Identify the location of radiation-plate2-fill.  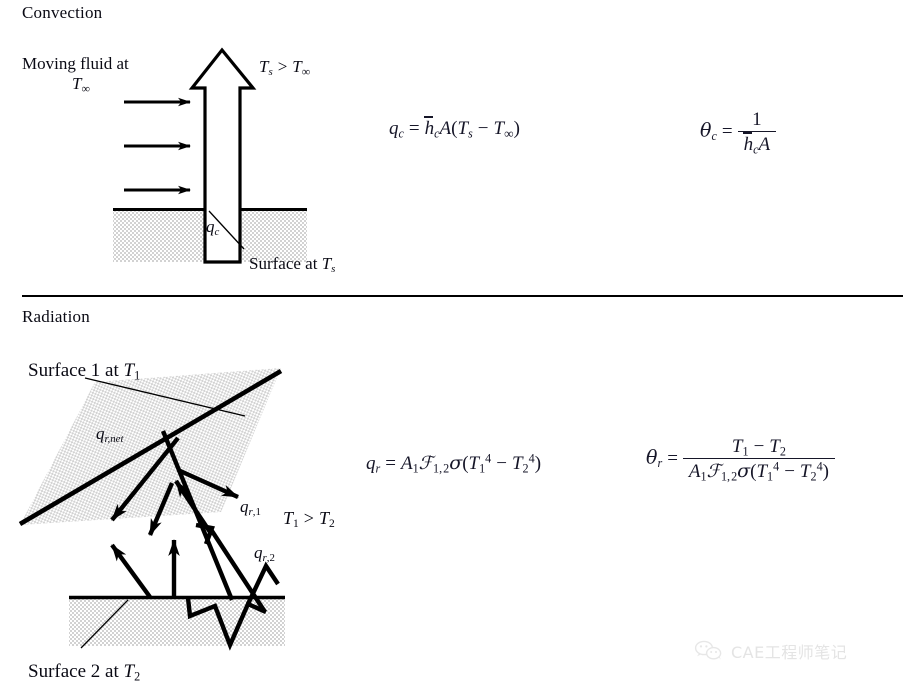
(177, 622).